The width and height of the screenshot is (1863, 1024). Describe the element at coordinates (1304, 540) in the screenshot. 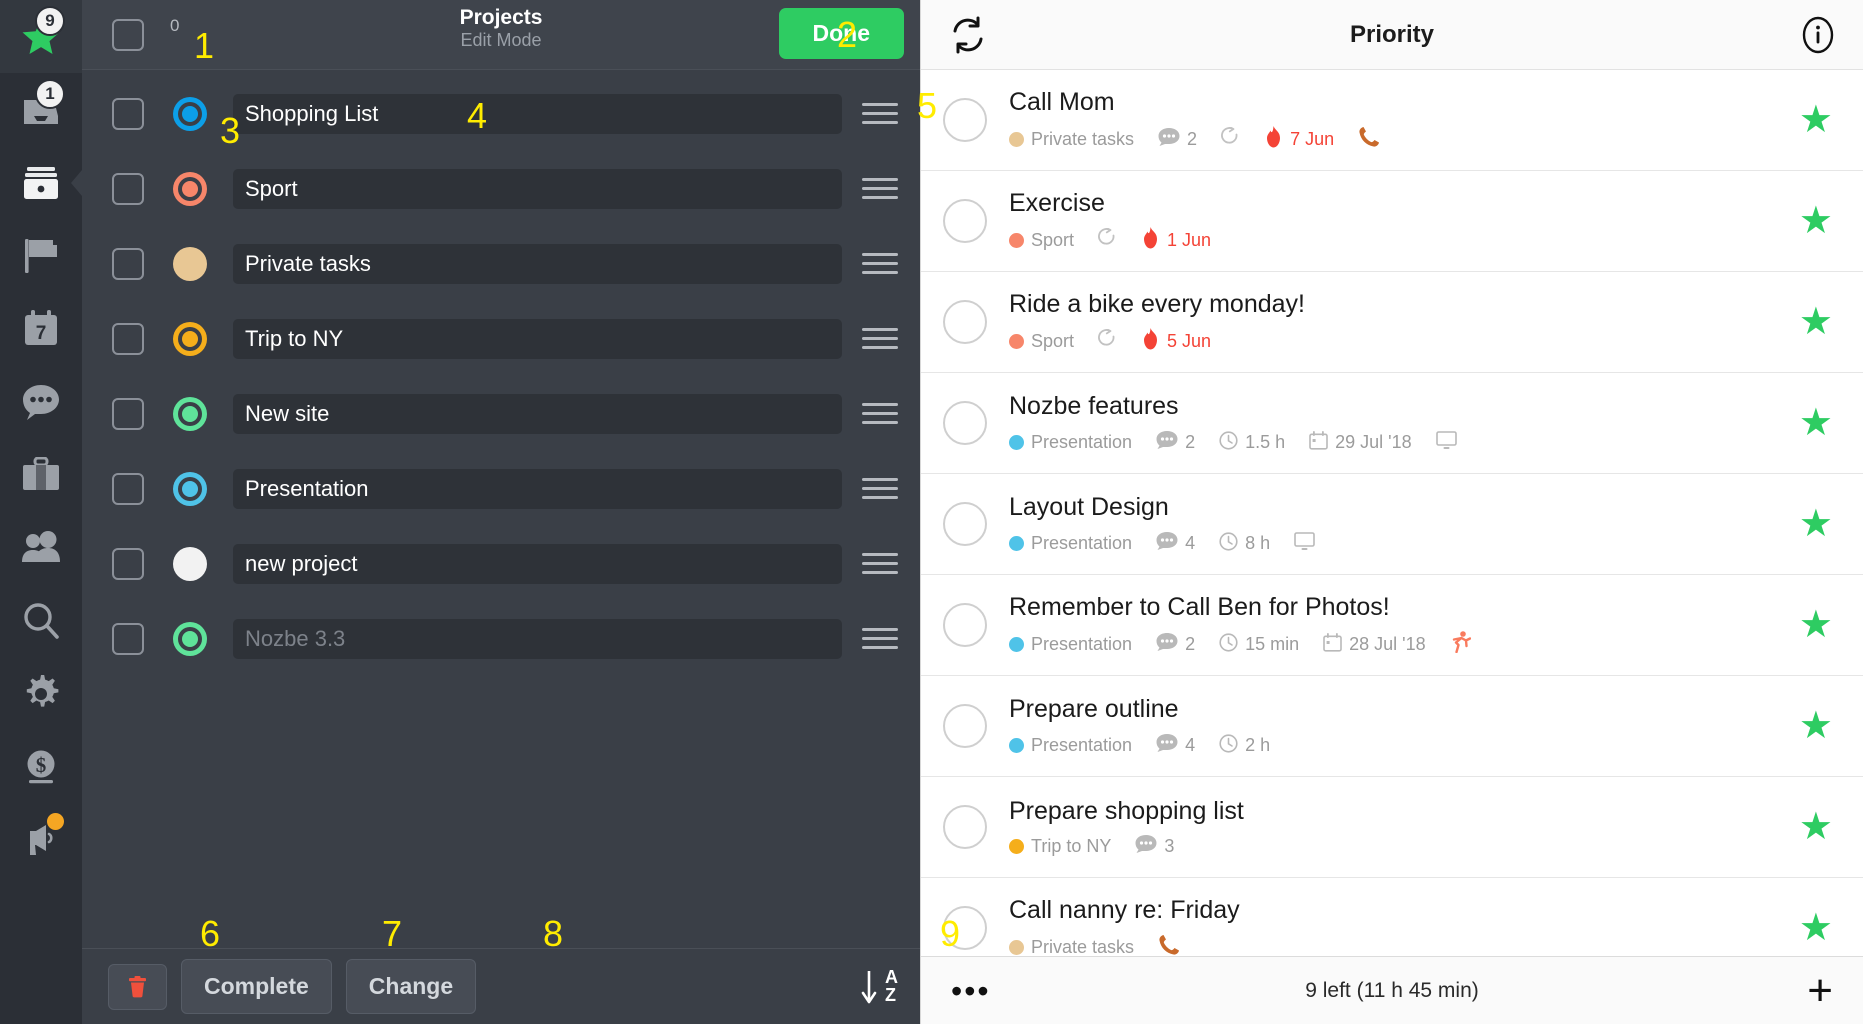

I see `computer-icon` at that location.